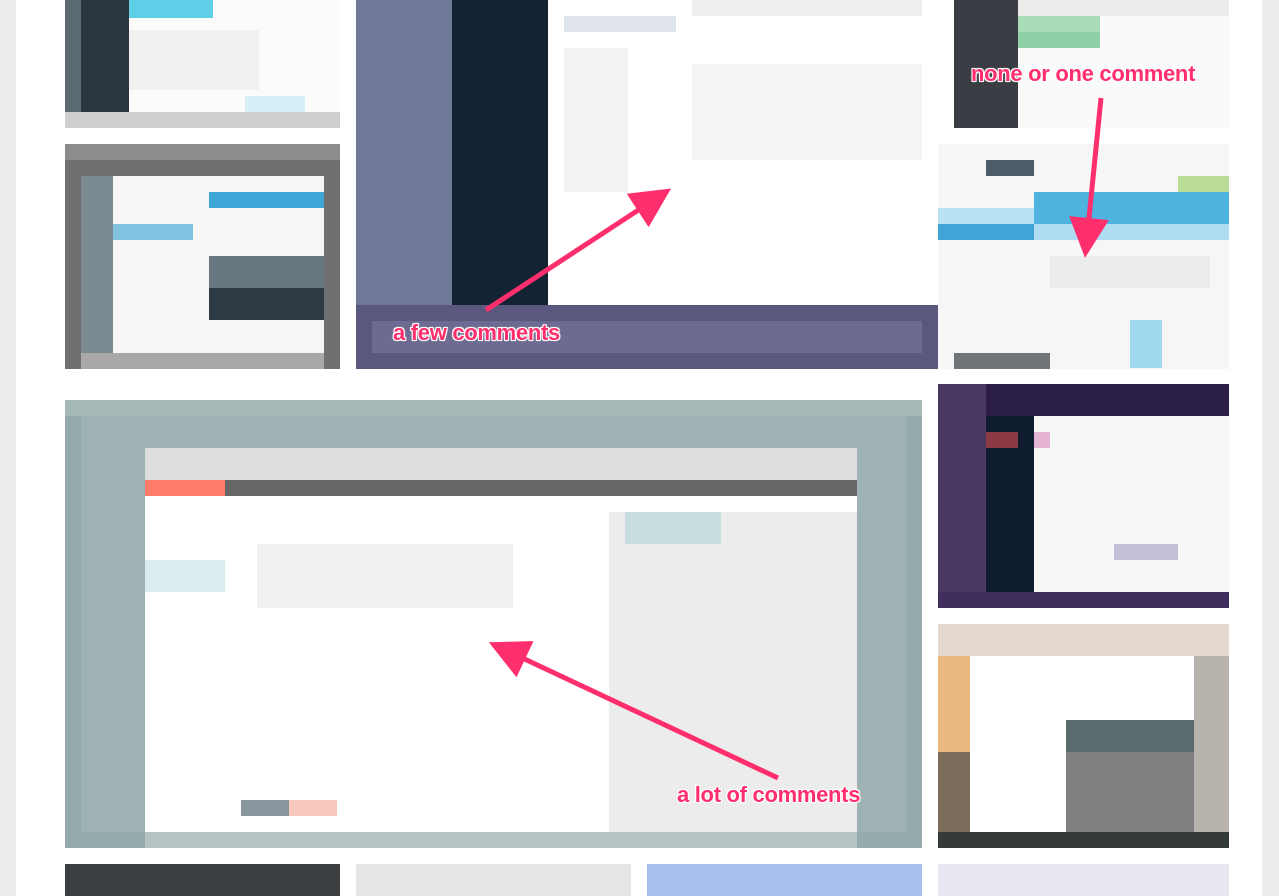  I want to click on annotation-a-lot-of-comments: a lot of comments, so click(769, 794).